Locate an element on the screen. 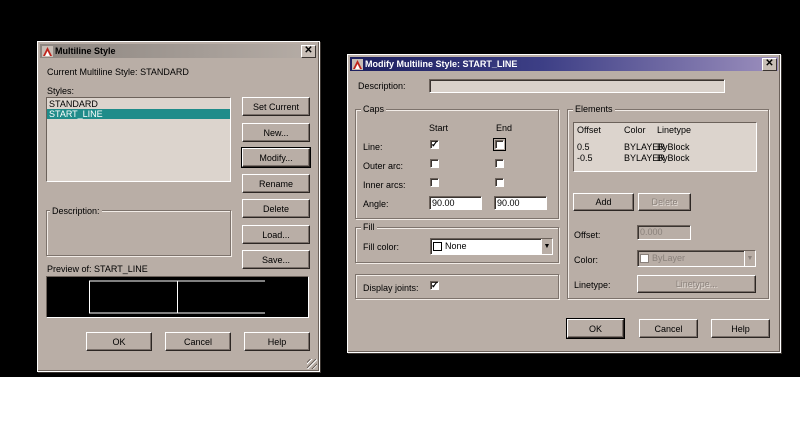 The height and width of the screenshot is (426, 800). current-style-label: Current Multiline Style: is located at coordinates (92, 72).